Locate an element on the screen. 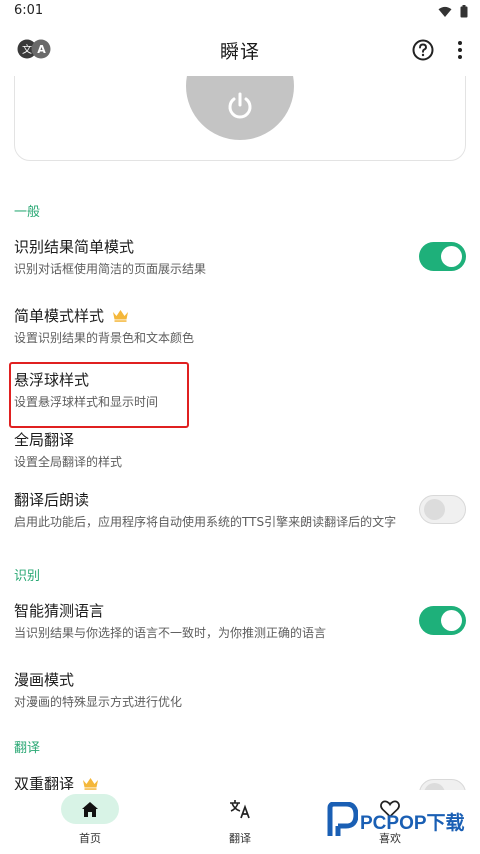 This screenshot has height=854, width=480. toggle-smart-language-guess is located at coordinates (442, 620).